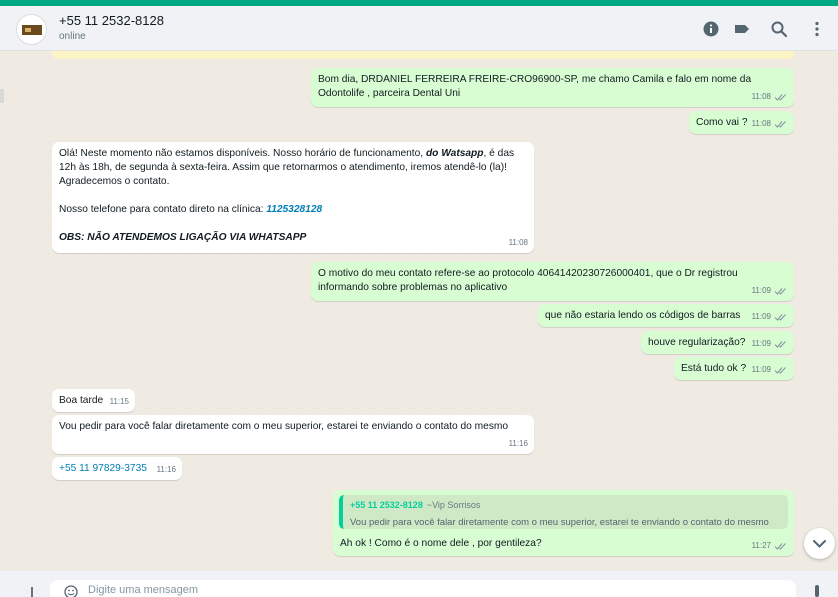 This screenshot has height=597, width=838. What do you see at coordinates (71, 591) in the screenshot?
I see `emoji-icon` at bounding box center [71, 591].